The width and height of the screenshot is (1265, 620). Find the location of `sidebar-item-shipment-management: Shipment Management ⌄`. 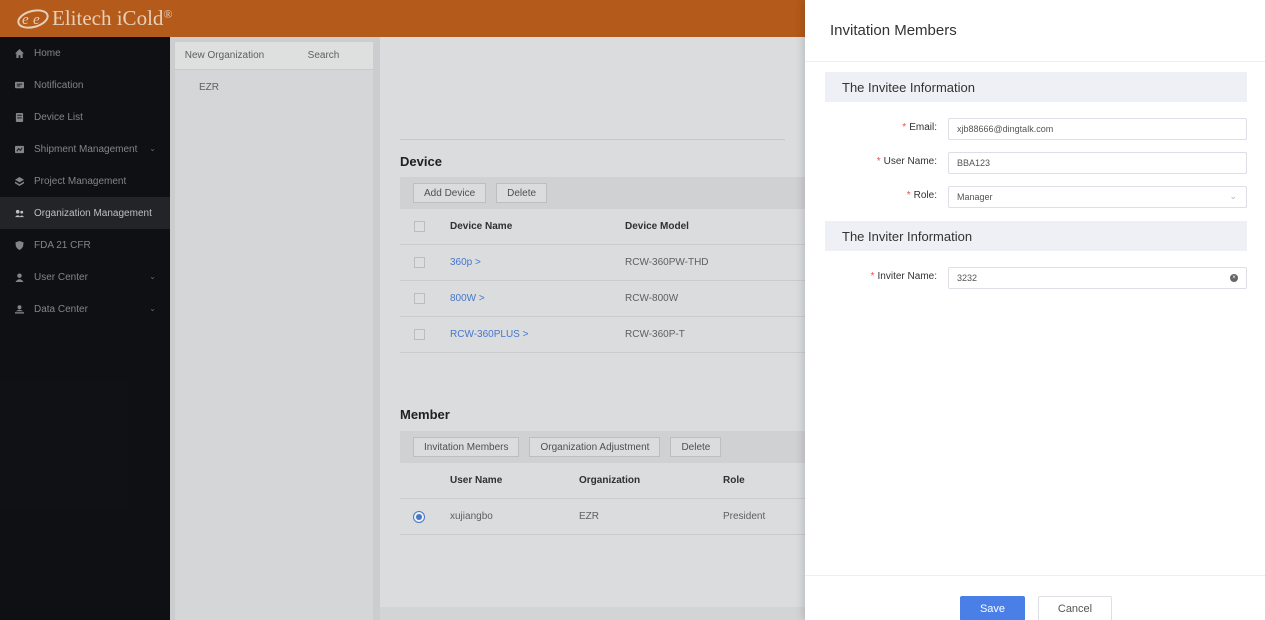

sidebar-item-shipment-management: Shipment Management ⌄ is located at coordinates (85, 149).